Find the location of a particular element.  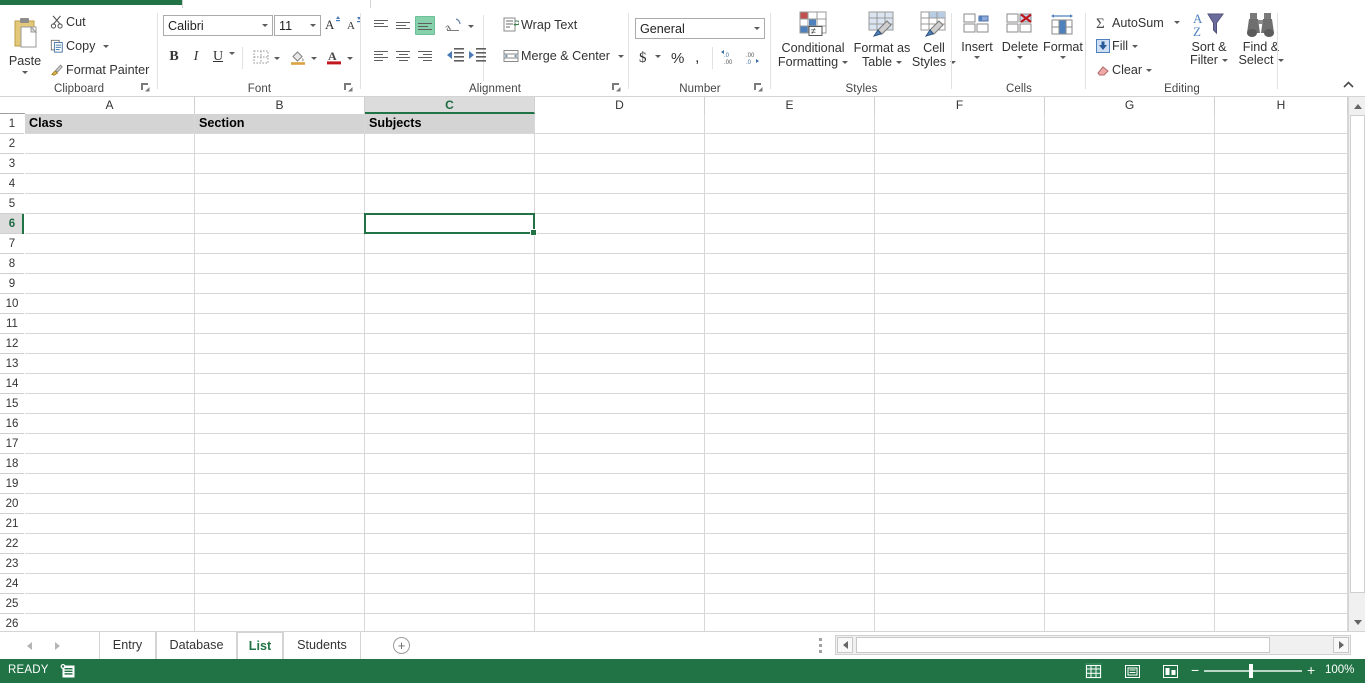

sheet-tab-list: List is located at coordinates (260, 646).